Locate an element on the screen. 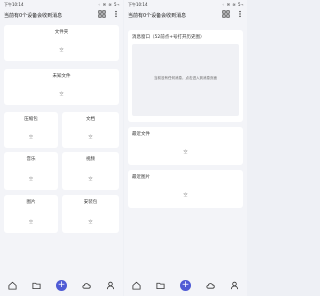 This screenshot has height=296, width=320. recent-files-card: 最近文件 空 is located at coordinates (185, 146).